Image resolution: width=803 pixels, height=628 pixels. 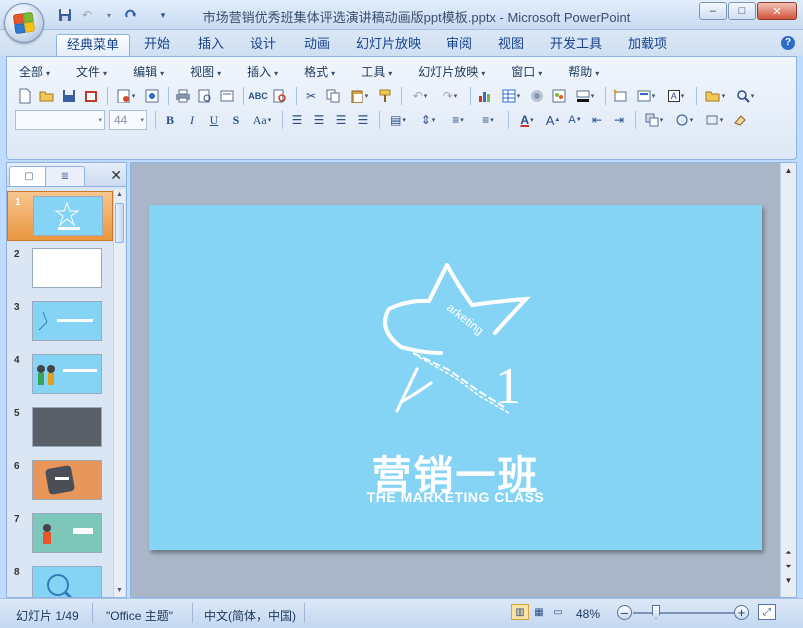 What do you see at coordinates (311, 96) in the screenshot?
I see `cut-icon: ✂` at bounding box center [311, 96].